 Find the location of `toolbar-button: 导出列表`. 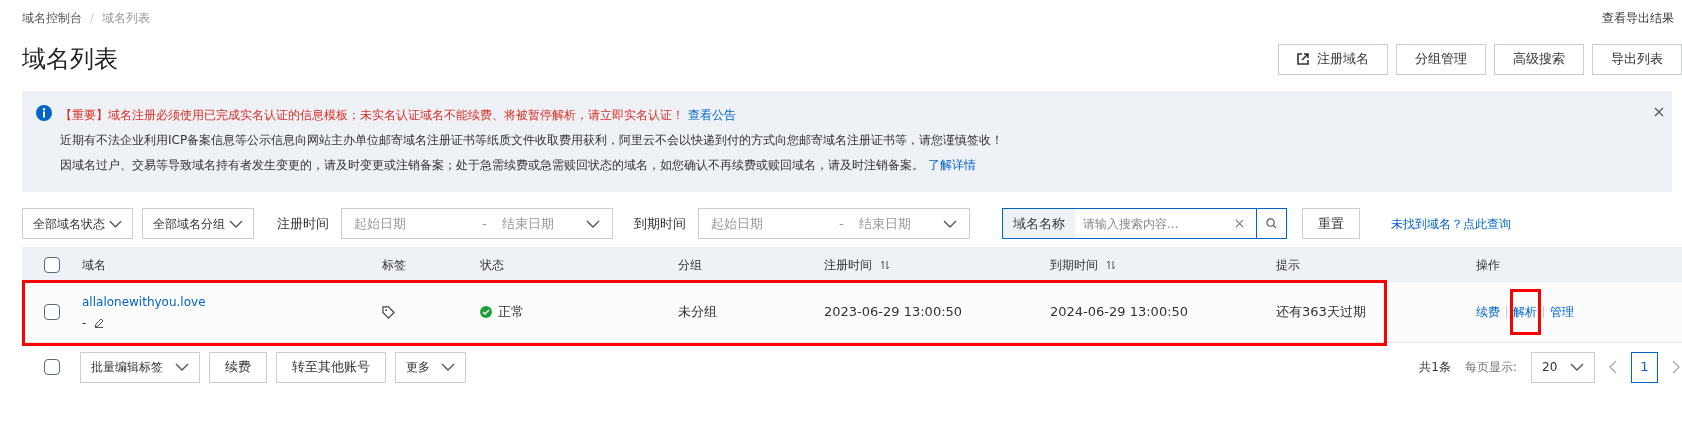

toolbar-button: 导出列表 is located at coordinates (1637, 59).